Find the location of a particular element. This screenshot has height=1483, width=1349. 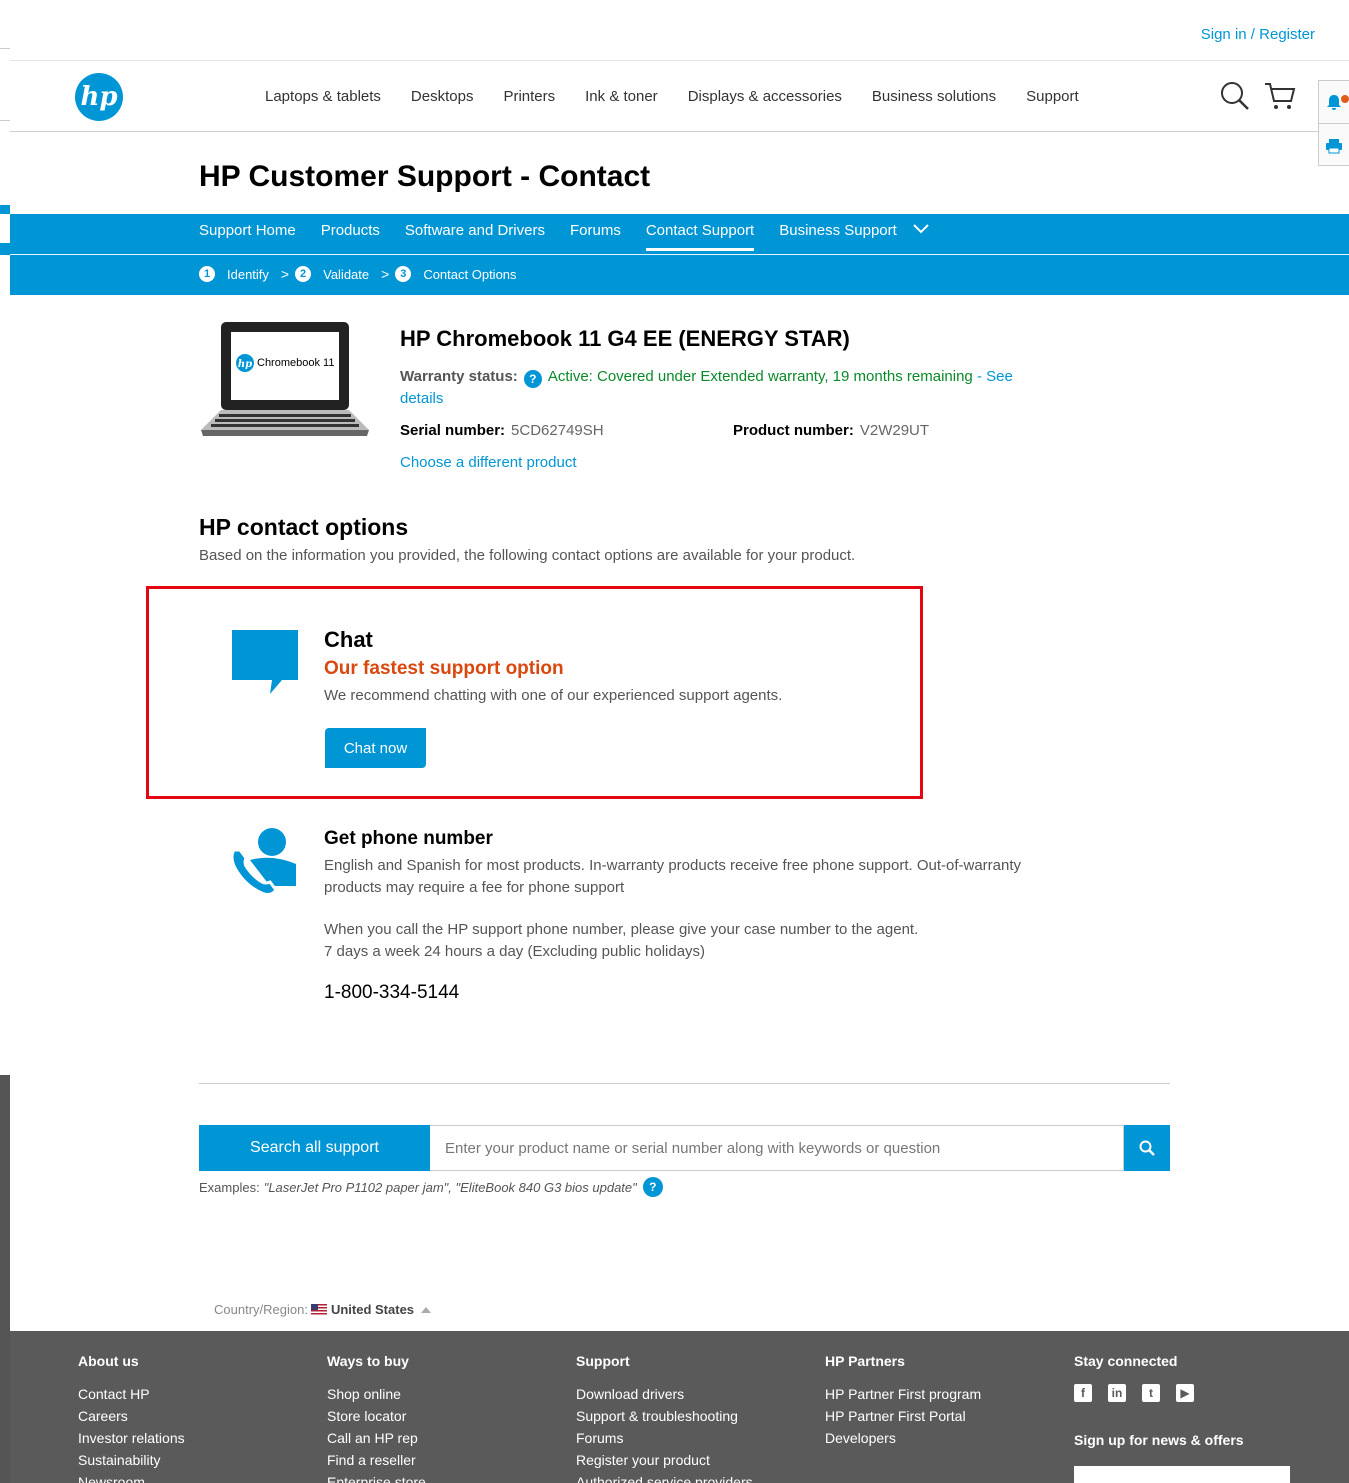

footer-link: Store locator is located at coordinates (376, 1416).